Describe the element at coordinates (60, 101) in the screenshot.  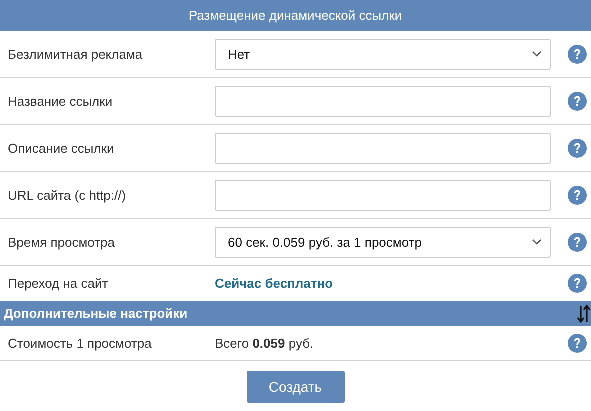
I see `field-label: Название ссылки` at that location.